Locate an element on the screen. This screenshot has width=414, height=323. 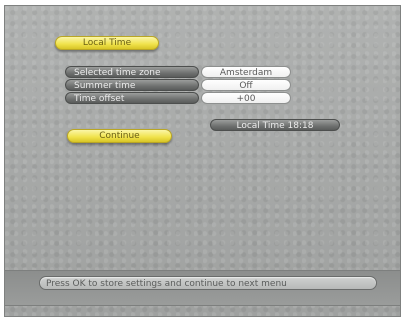
menu-title: Local Time is located at coordinates (107, 43).